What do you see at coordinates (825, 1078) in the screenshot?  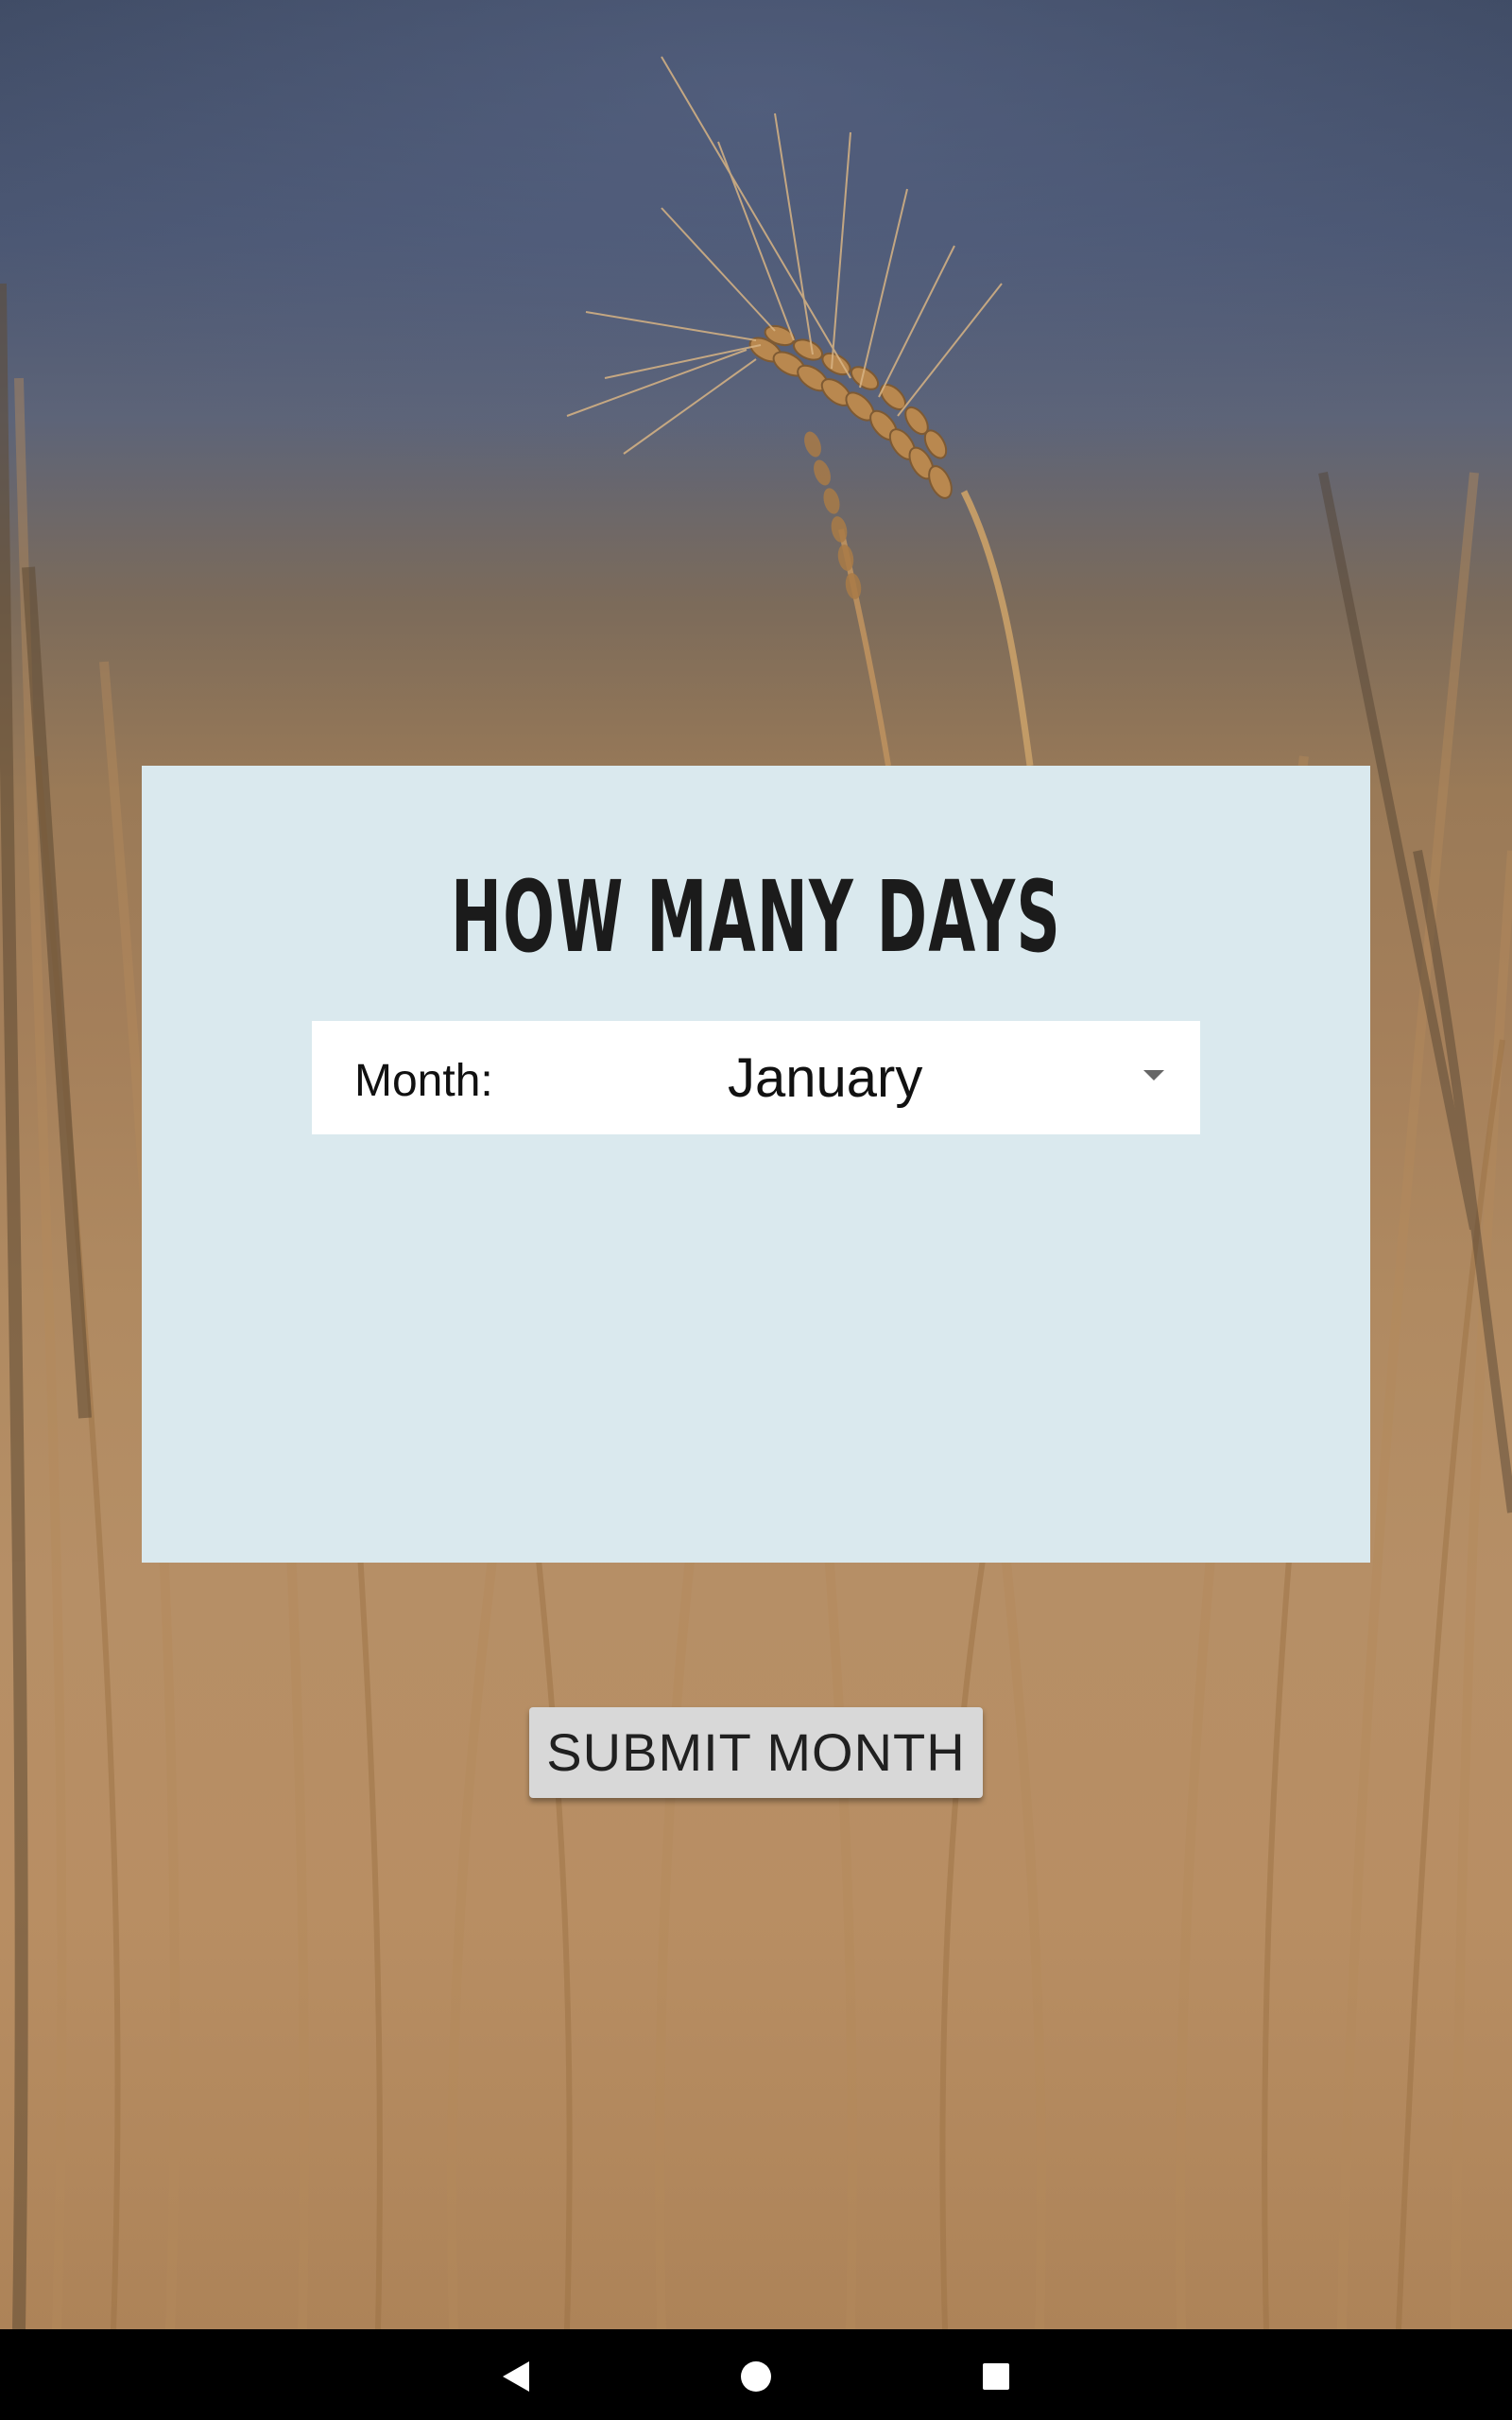 I see `selected-month-value: January` at bounding box center [825, 1078].